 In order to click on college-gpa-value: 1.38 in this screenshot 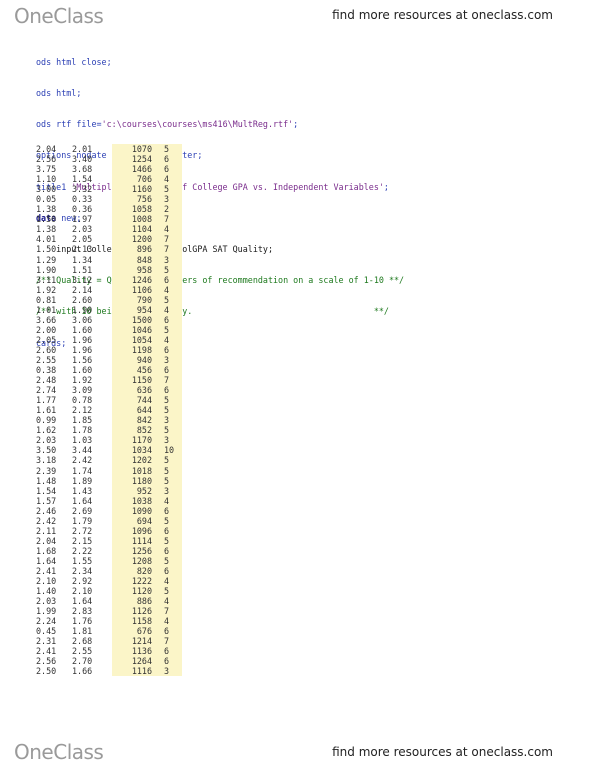, I will do `click(46, 229)`.